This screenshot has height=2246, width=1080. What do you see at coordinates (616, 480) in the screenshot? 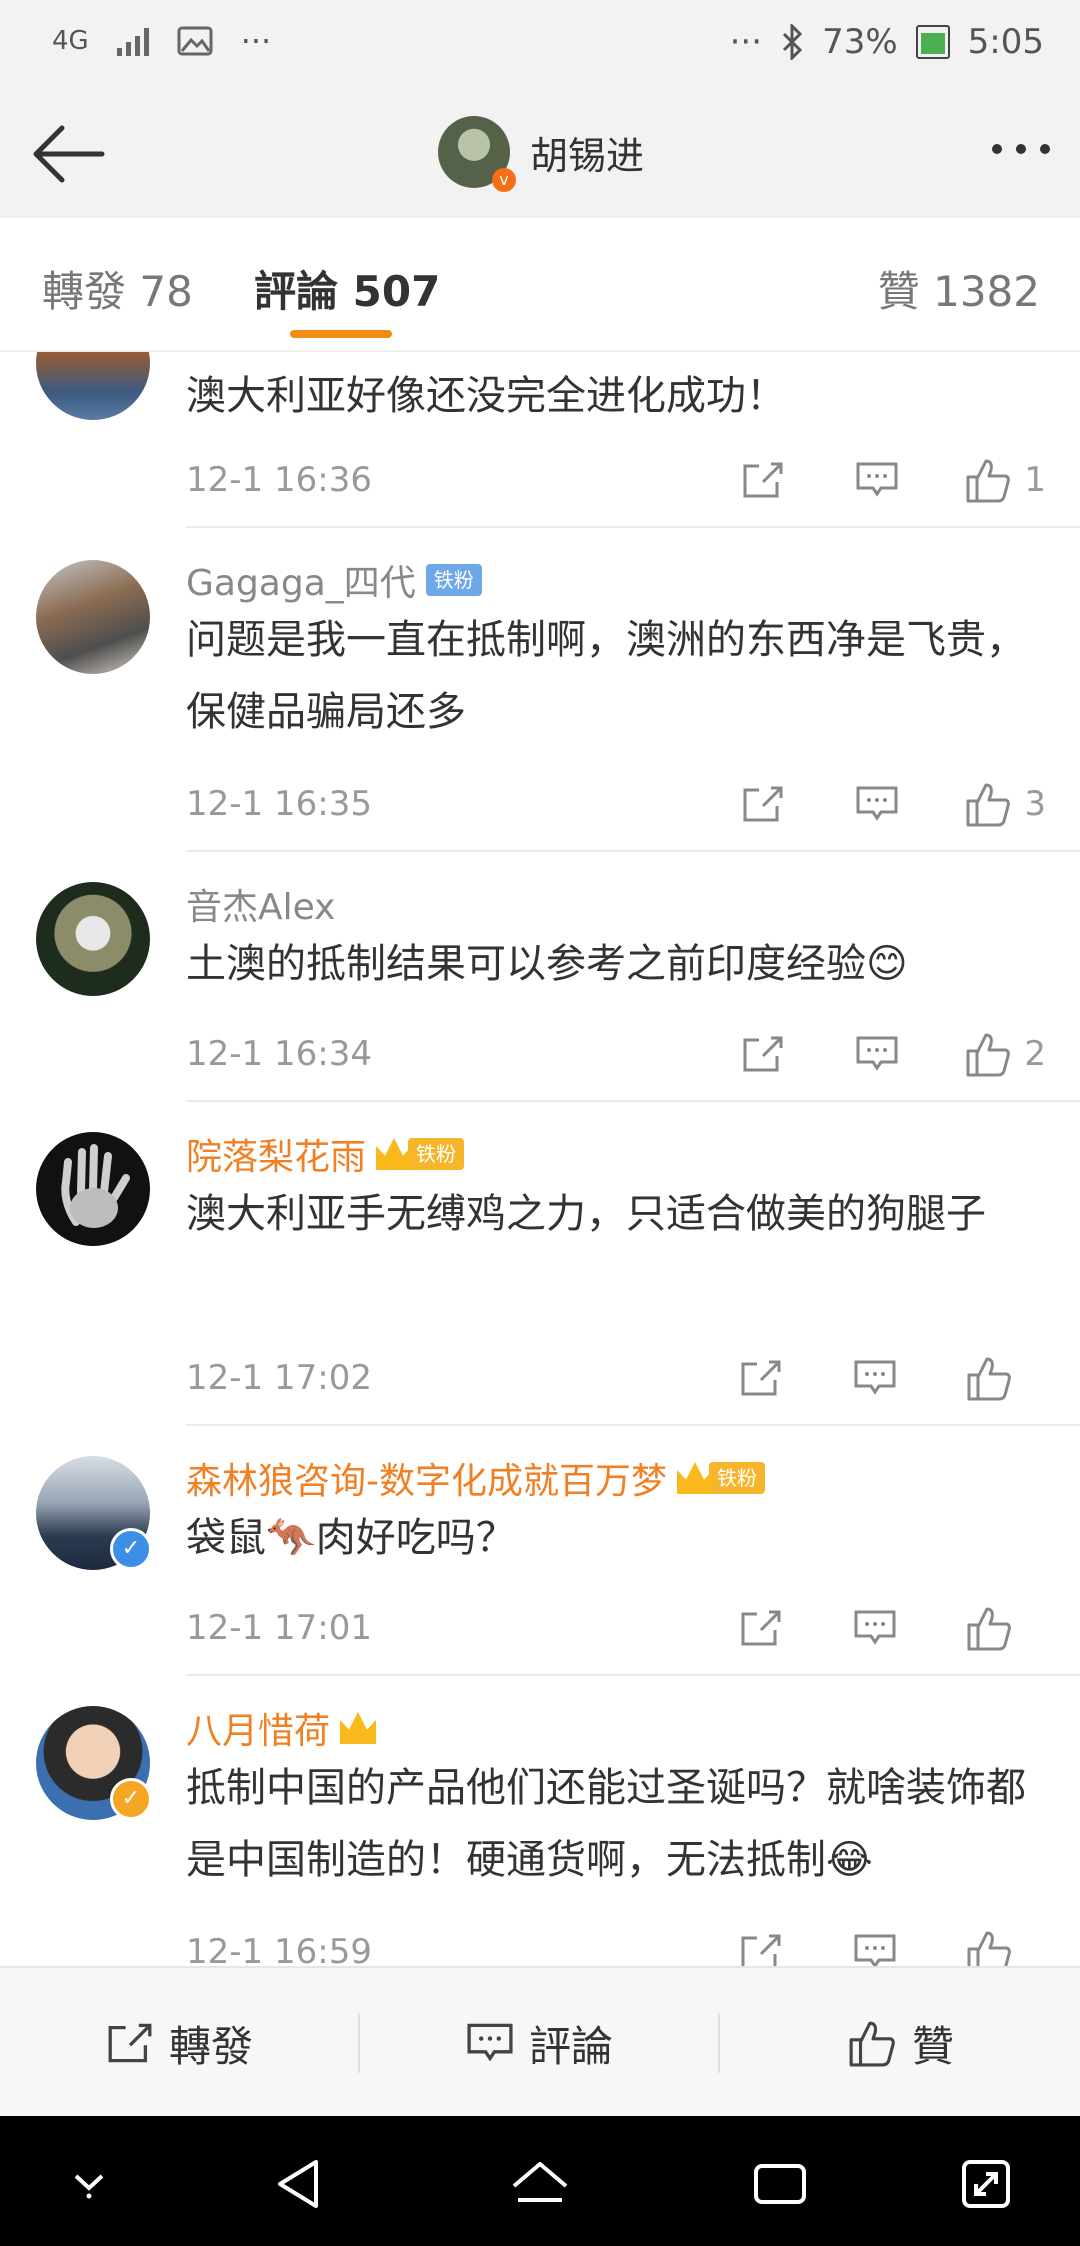
I see `comment-meta: 12-1 16:36 1` at bounding box center [616, 480].